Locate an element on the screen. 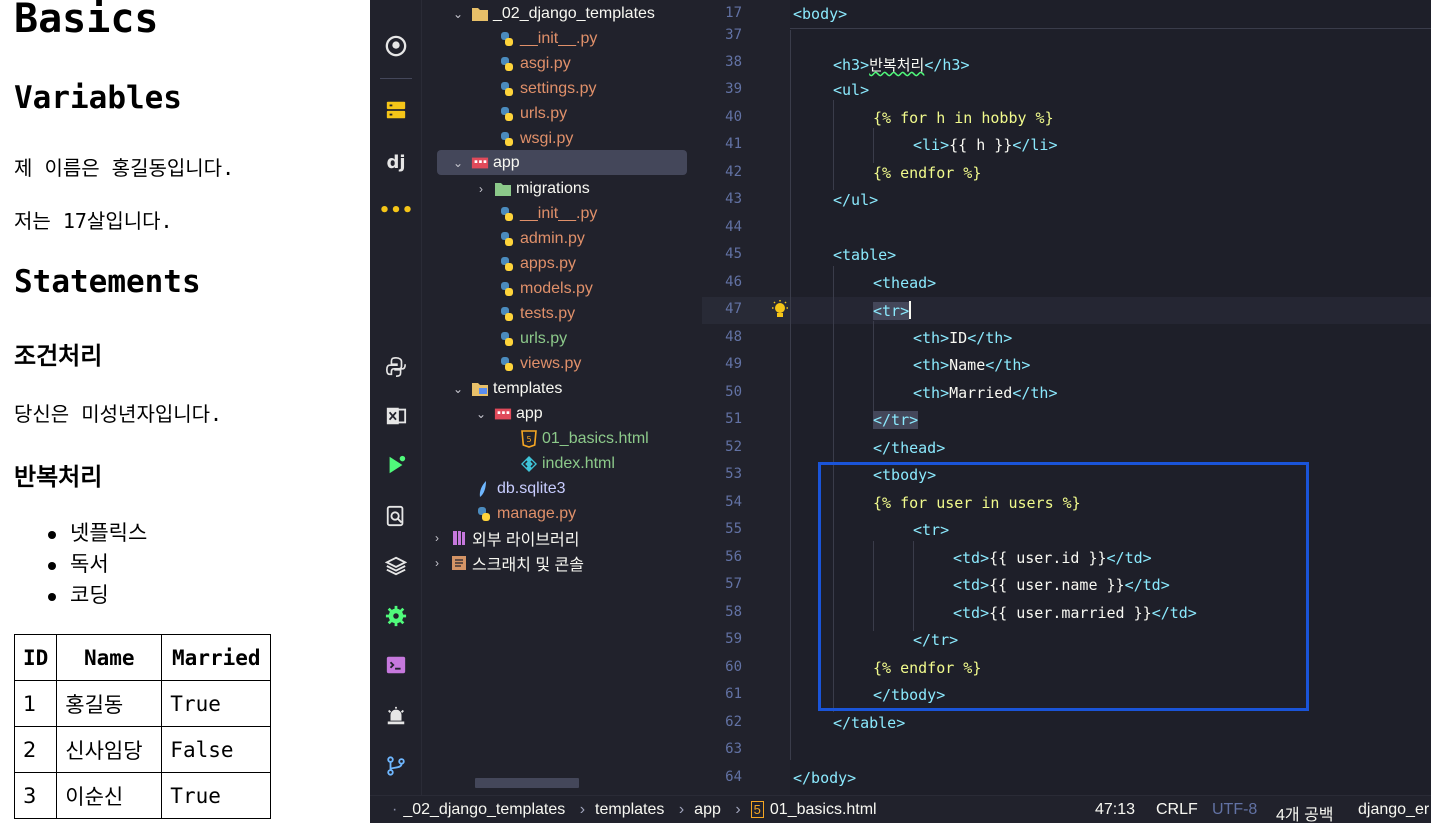  svg-text: 5 is located at coordinates (528, 439).